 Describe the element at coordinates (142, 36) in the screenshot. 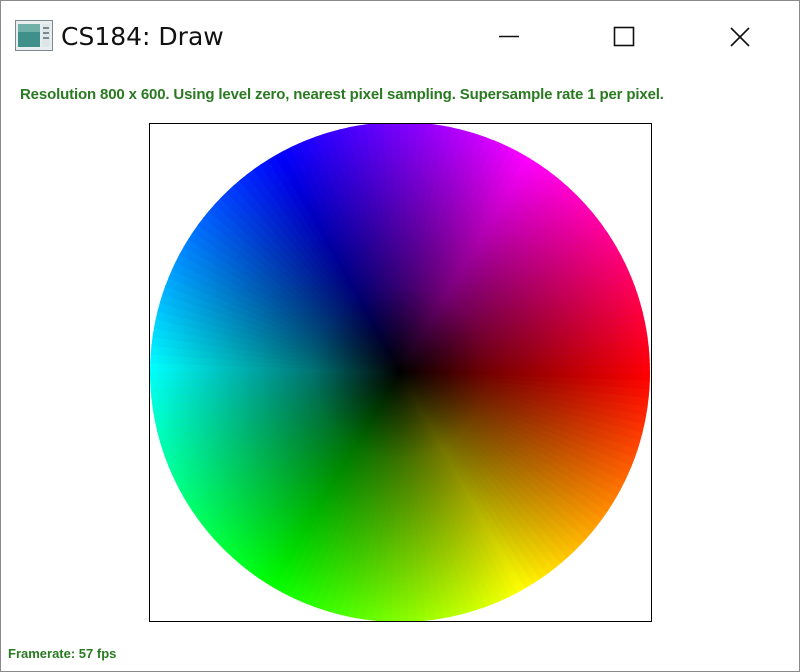

I see `window-title: CS184: Draw` at that location.